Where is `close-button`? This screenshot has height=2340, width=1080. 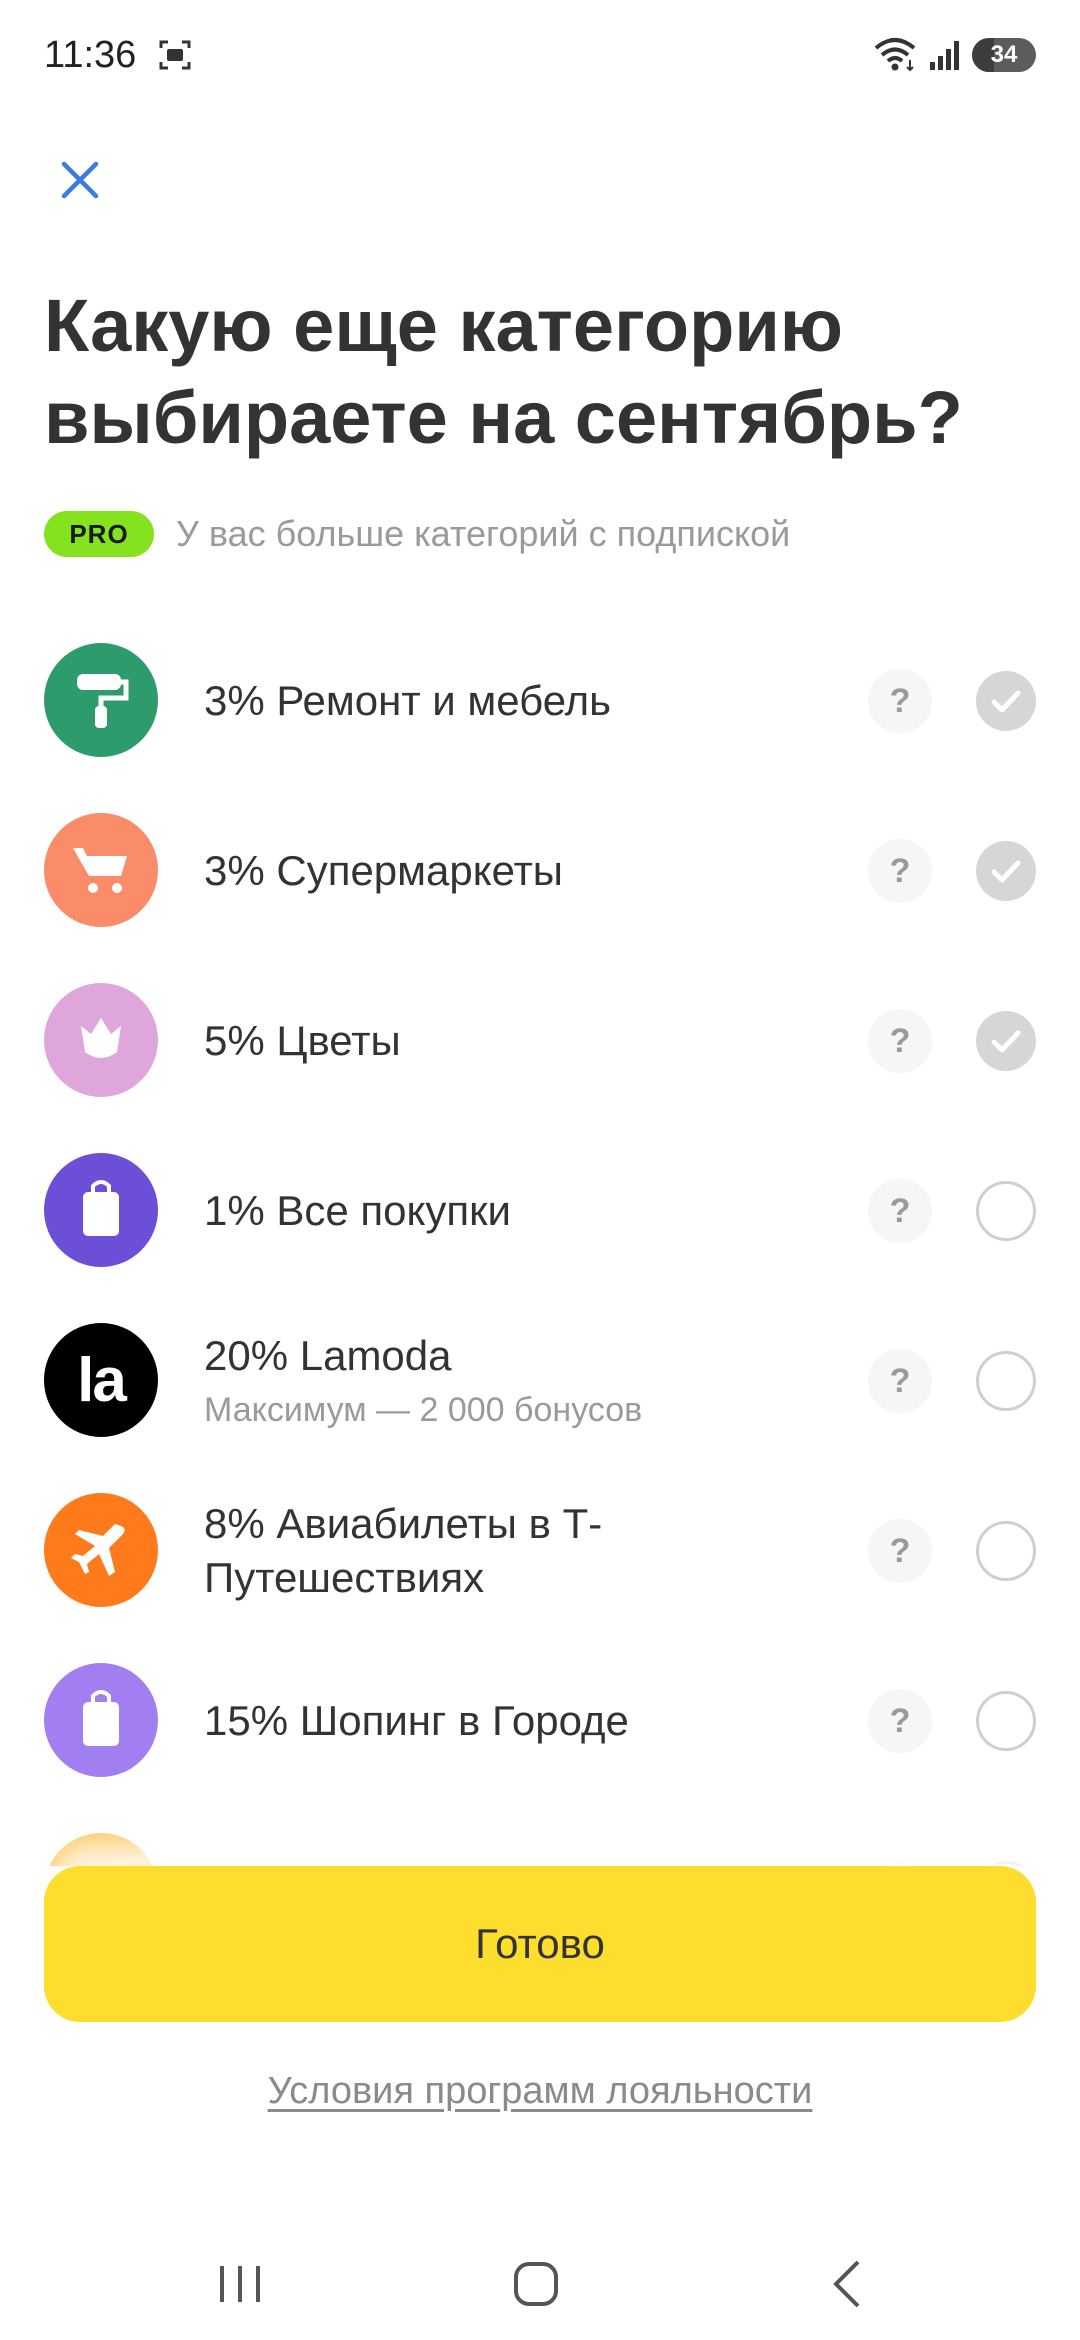 close-button is located at coordinates (80, 180).